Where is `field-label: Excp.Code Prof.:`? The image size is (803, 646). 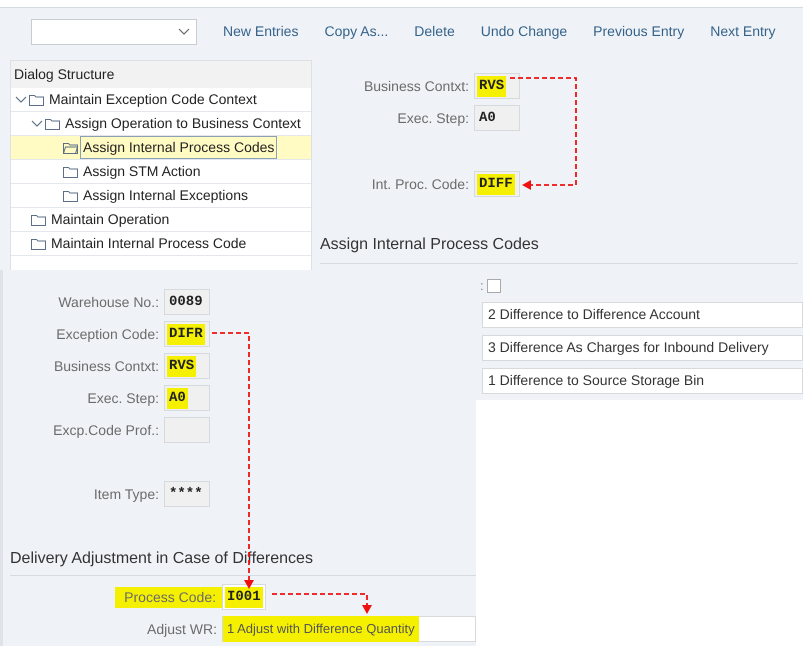 field-label: Excp.Code Prof.: is located at coordinates (106, 430).